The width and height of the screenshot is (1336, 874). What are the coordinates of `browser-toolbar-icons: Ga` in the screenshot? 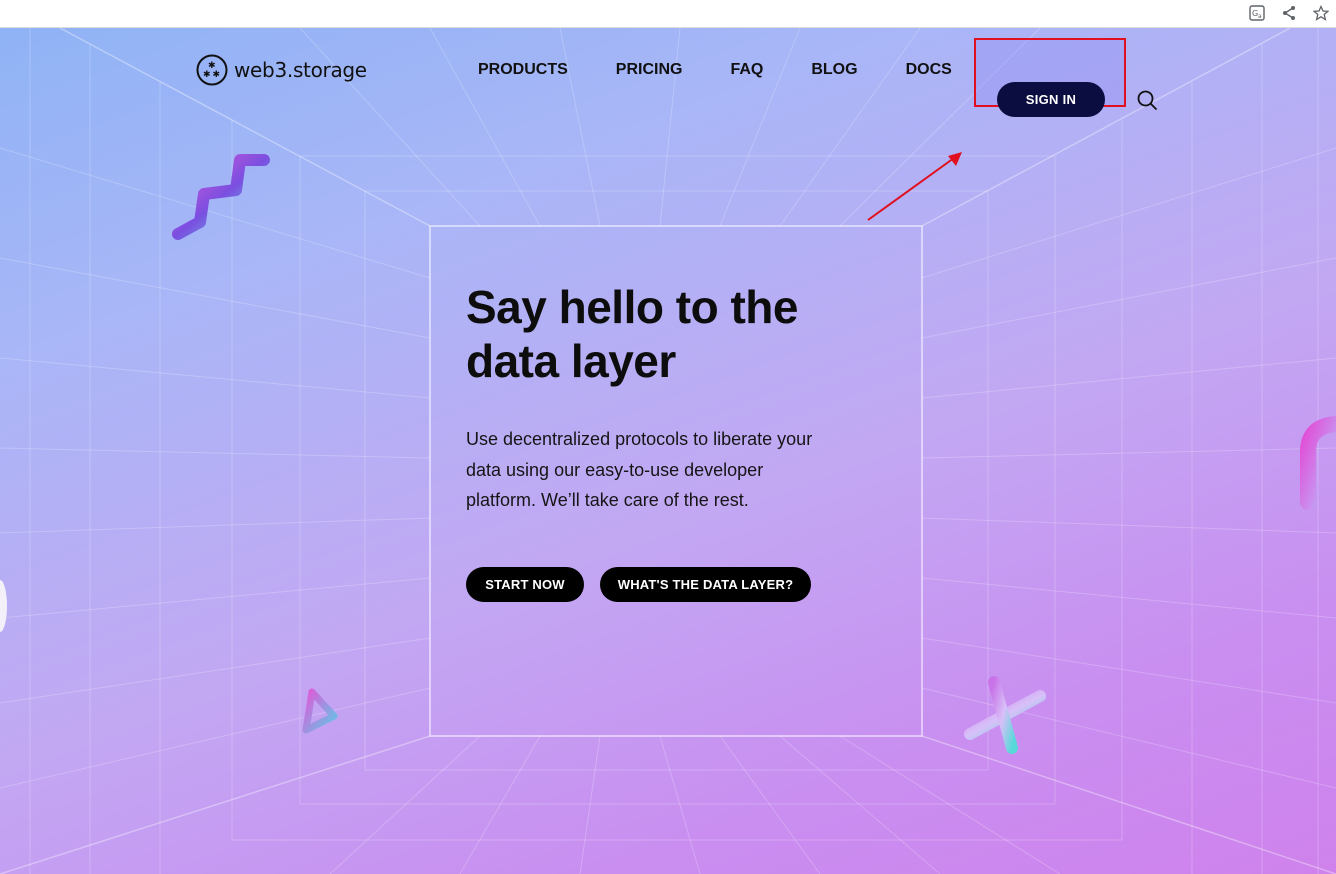 It's located at (1289, 13).